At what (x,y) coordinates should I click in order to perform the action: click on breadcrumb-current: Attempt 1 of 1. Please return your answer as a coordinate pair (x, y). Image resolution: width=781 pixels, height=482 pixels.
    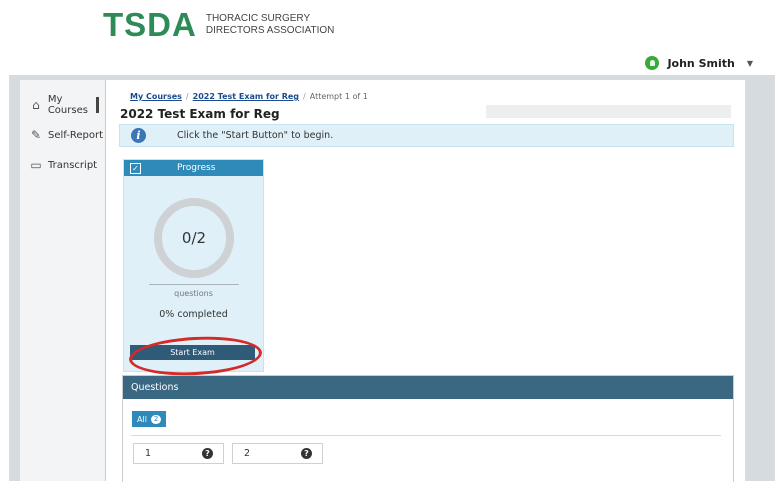
    Looking at the image, I should click on (338, 96).